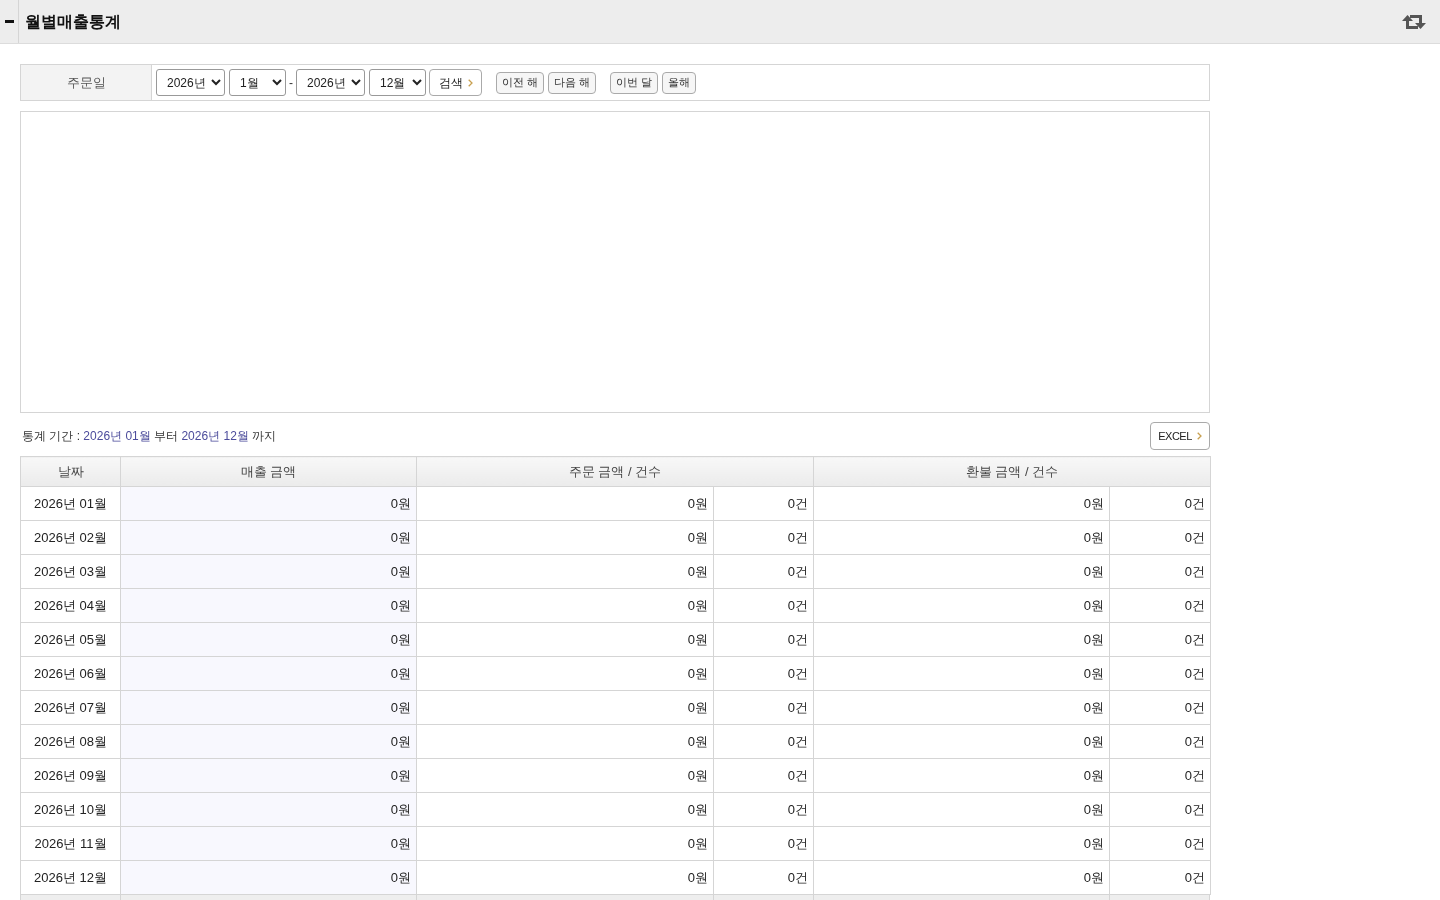 This screenshot has width=1440, height=900. I want to click on page-title: 월별매출통계, so click(73, 21).